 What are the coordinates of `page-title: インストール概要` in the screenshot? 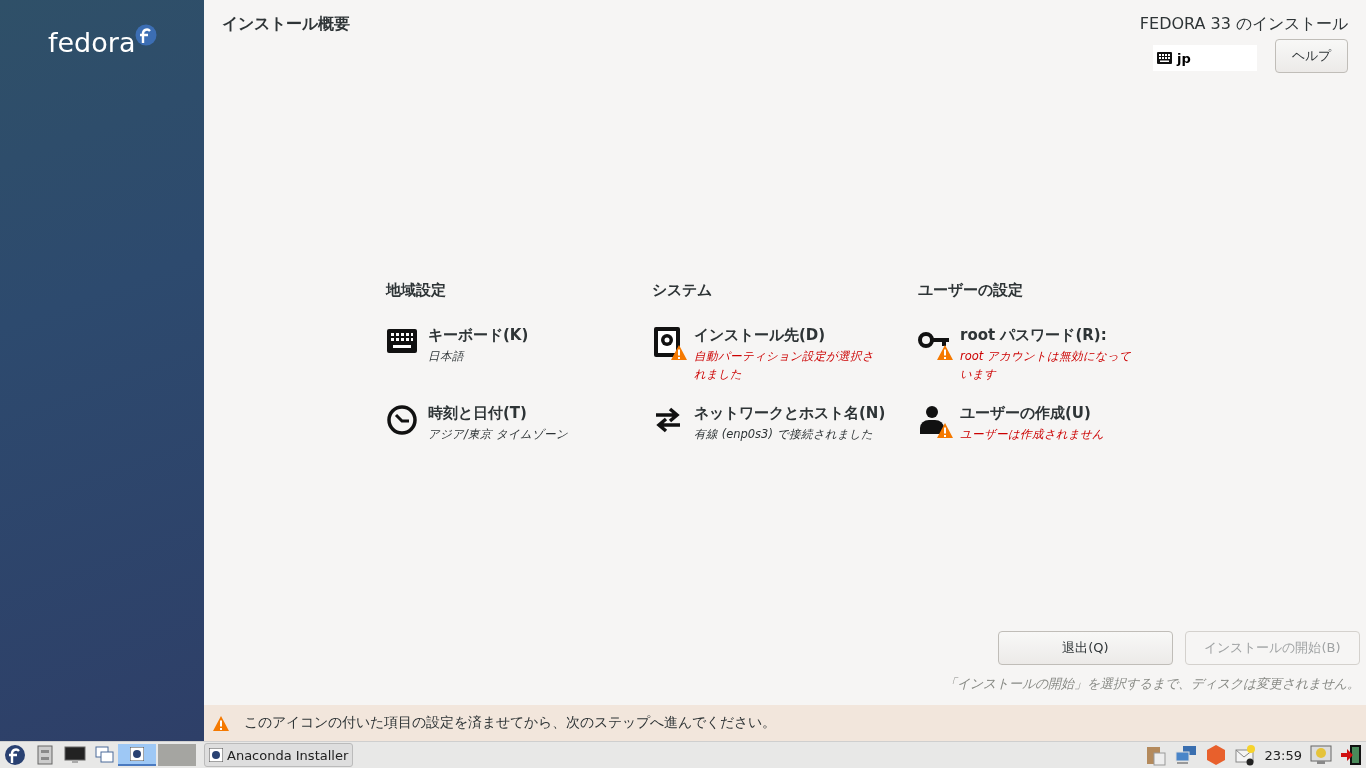 It's located at (286, 24).